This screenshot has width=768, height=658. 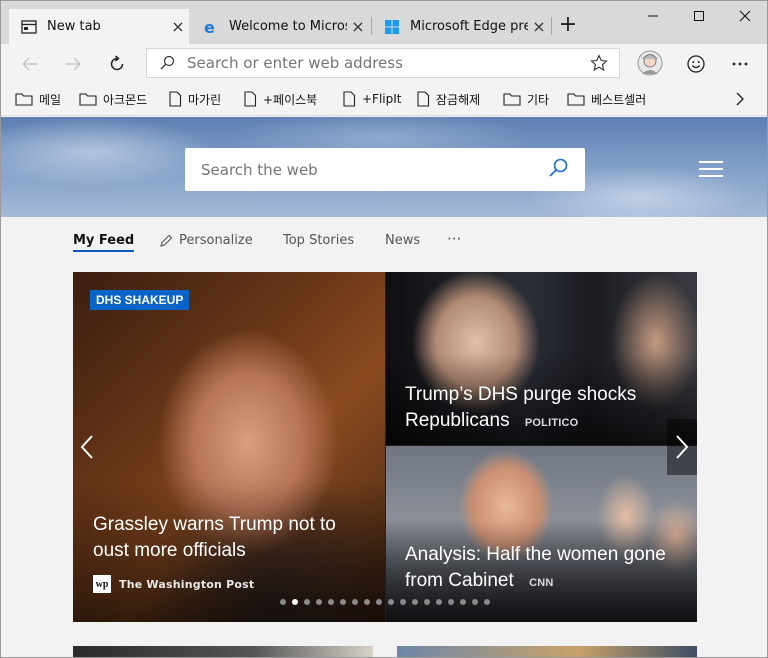 I want to click on chevron-right-icon, so click(x=682, y=447).